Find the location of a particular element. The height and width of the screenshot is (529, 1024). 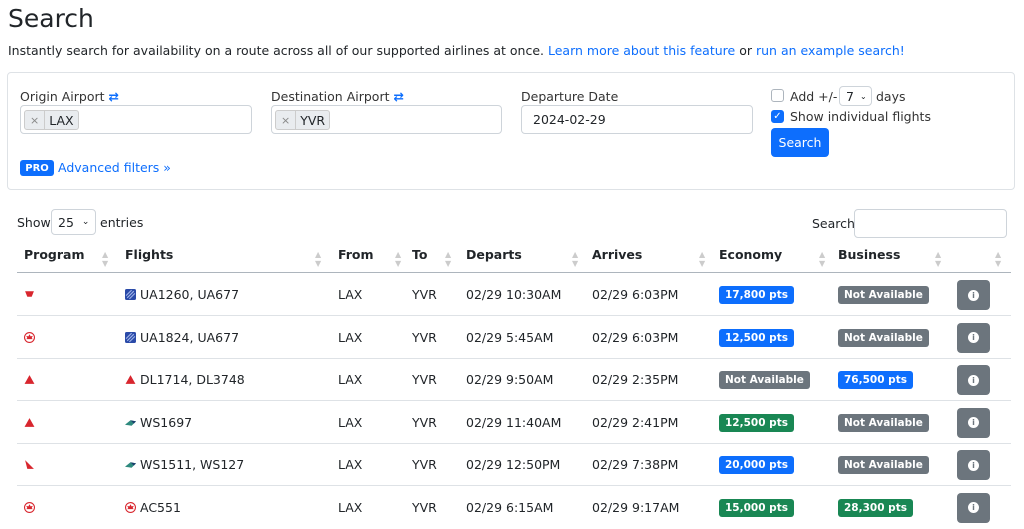

origin-label: Origin Airport ⇄ is located at coordinates (69, 96).